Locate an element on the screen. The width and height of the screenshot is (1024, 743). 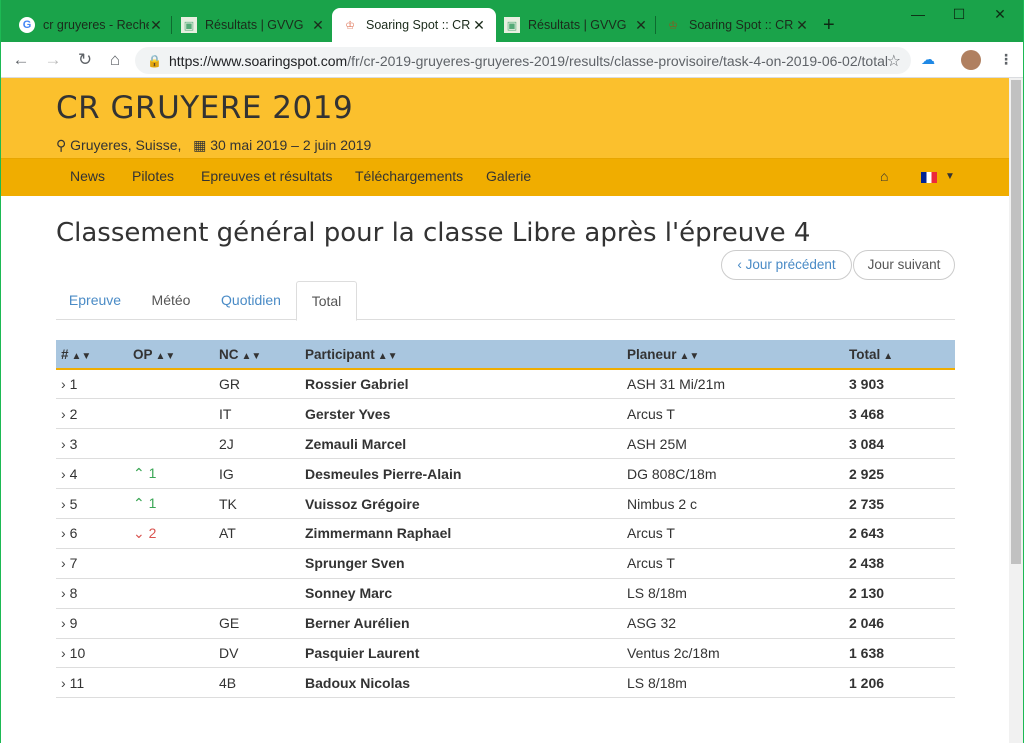
browser-tab: ♔ Soaring Spot :: CR G ✕ is located at coordinates (737, 25).